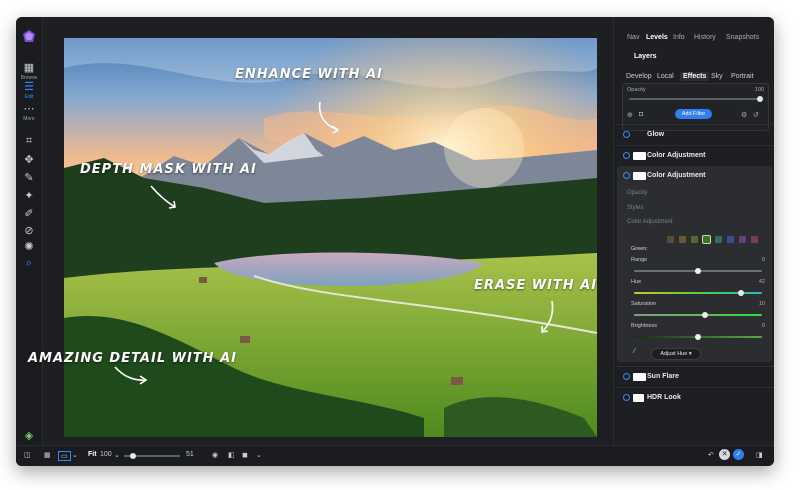 This screenshot has width=800, height=490. What do you see at coordinates (133, 456) in the screenshot?
I see `zoom-slider-knob` at bounding box center [133, 456].